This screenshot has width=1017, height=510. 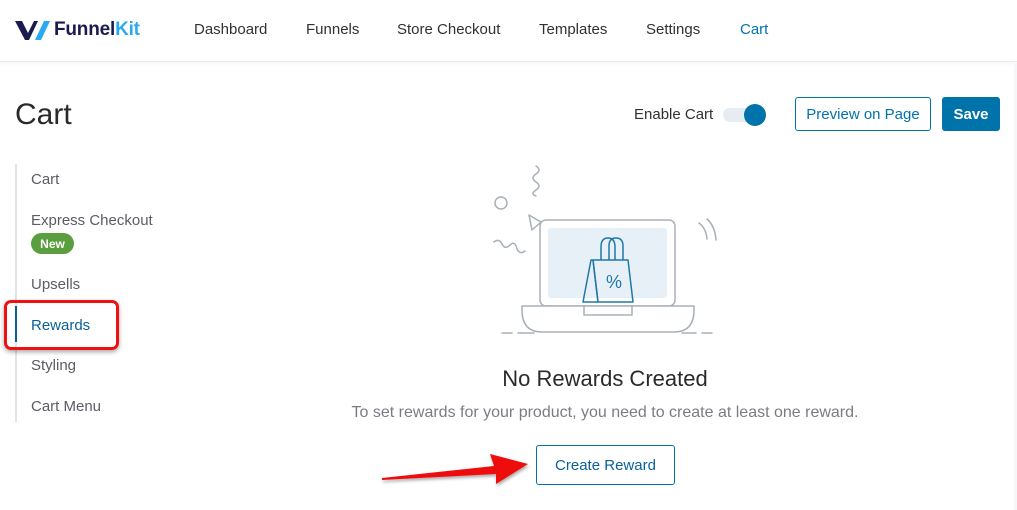 I want to click on annotation-arrow-icon, so click(x=455, y=469).